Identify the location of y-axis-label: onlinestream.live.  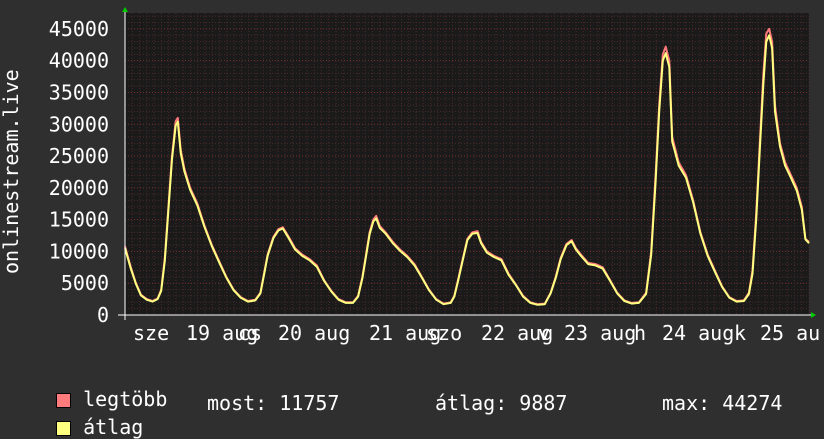
(11, 171).